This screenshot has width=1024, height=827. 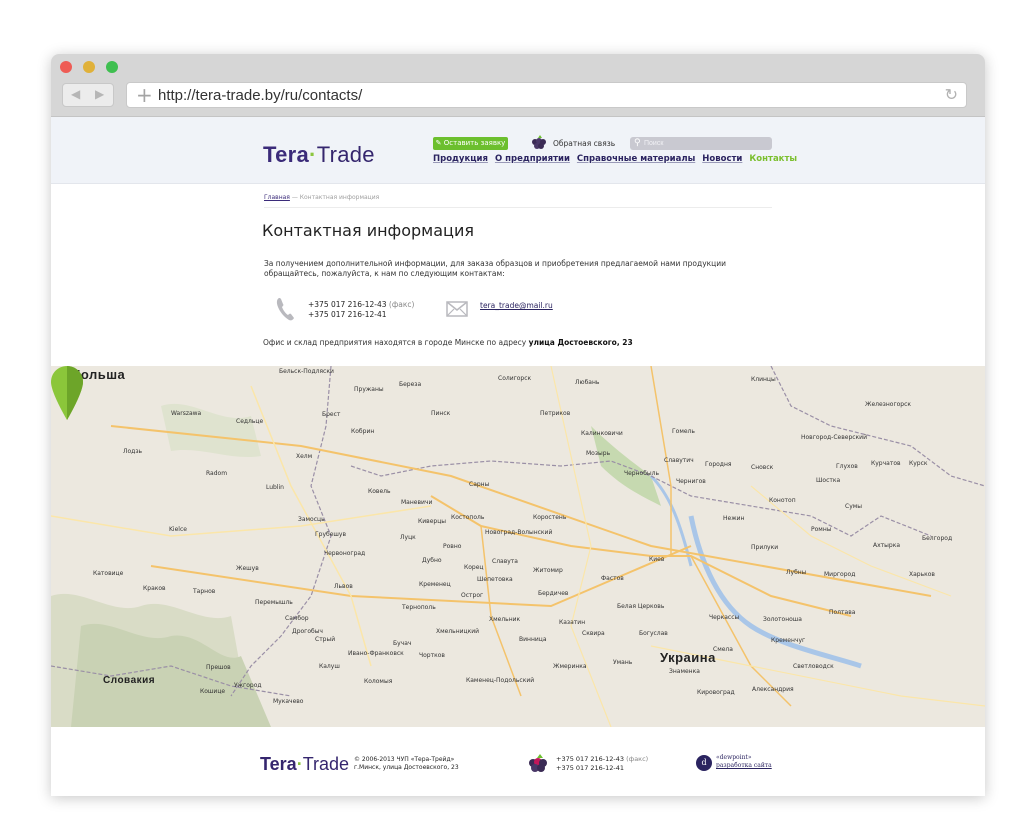 I want to click on footer-phone-fax: +375 017 216-12-43, so click(x=590, y=759).